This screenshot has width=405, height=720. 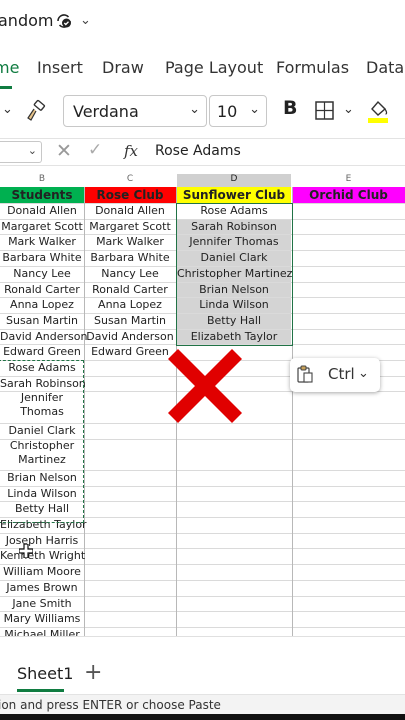 What do you see at coordinates (227, 111) in the screenshot?
I see `font-size-value: 10` at bounding box center [227, 111].